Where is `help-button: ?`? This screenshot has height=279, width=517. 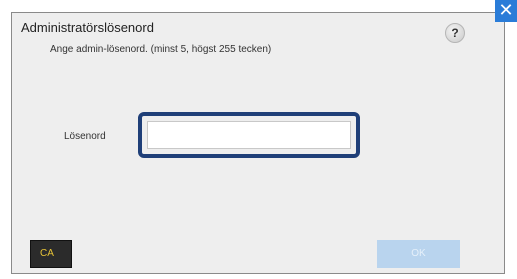
help-button: ? is located at coordinates (455, 33).